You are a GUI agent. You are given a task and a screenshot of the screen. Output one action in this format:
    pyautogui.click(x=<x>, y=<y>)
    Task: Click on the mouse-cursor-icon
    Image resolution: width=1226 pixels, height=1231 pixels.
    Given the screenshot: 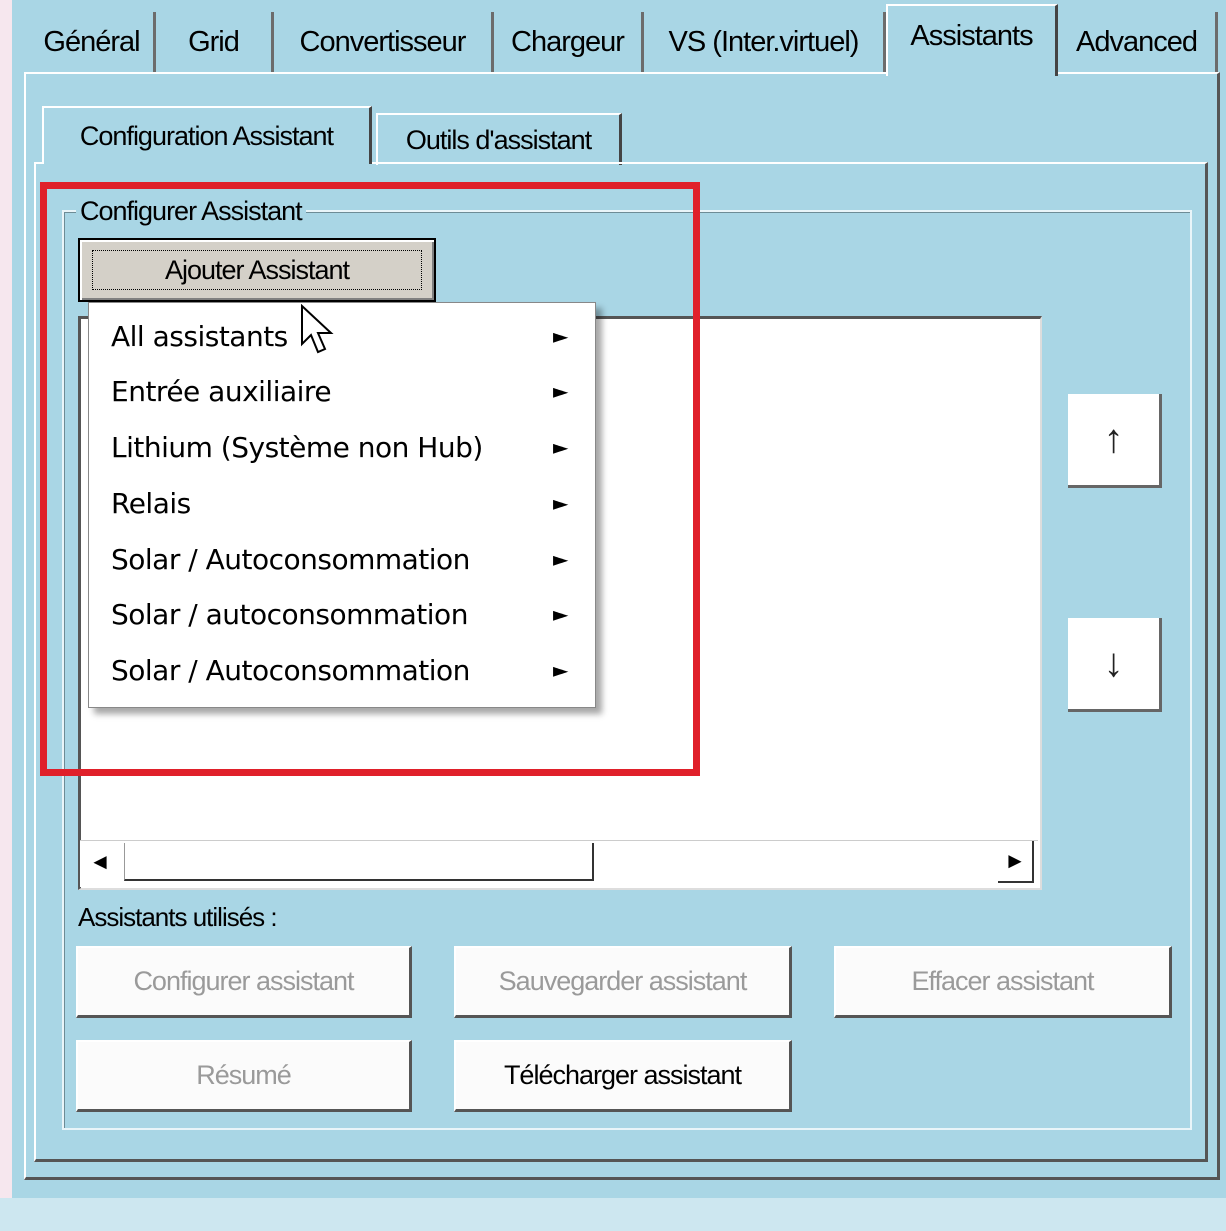 What is the action you would take?
    pyautogui.click(x=317, y=329)
    